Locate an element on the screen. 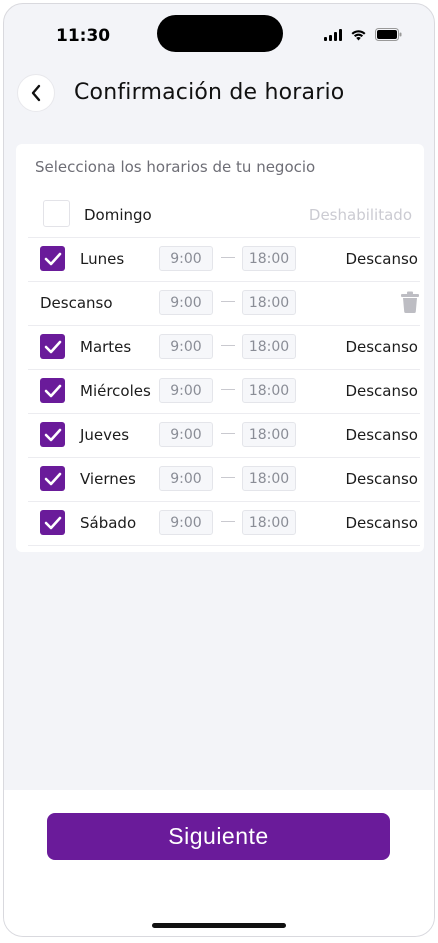 The width and height of the screenshot is (438, 943). day-row-martes: Martes 9:00 18:00 Descanso is located at coordinates (224, 347).